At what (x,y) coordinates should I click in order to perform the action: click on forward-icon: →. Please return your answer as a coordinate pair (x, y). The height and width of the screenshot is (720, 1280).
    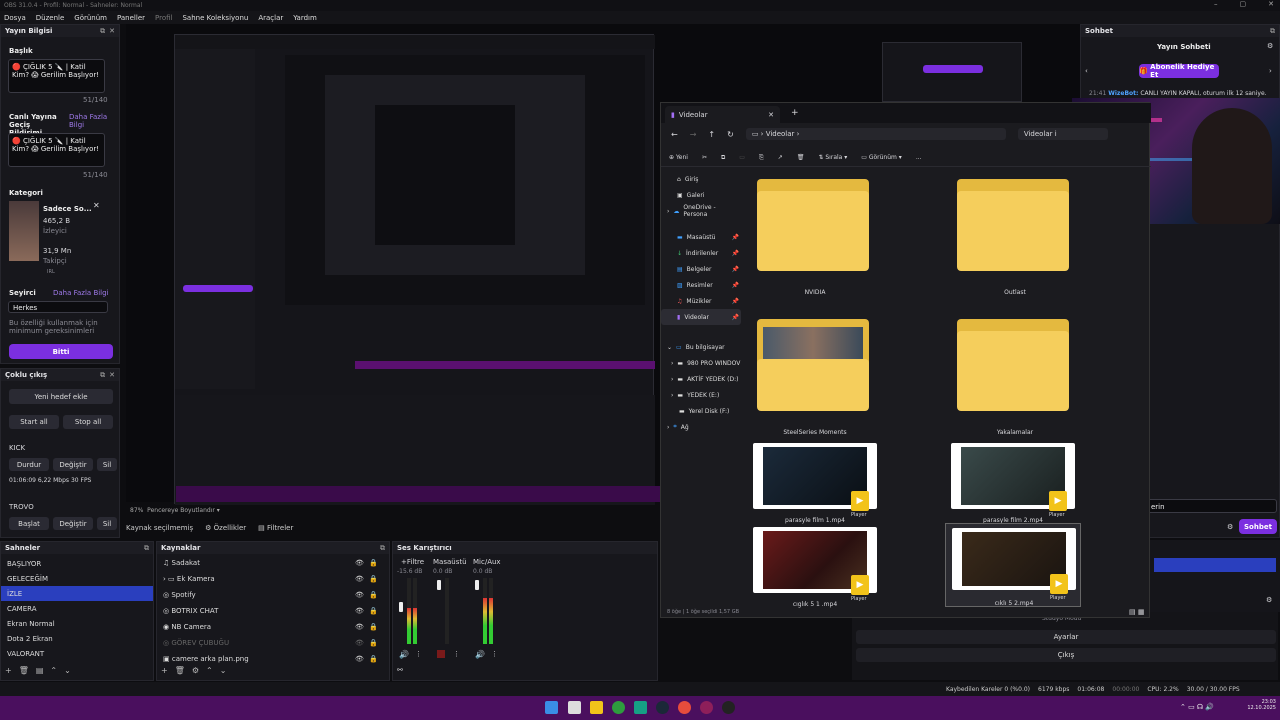
    Looking at the image, I should click on (693, 134).